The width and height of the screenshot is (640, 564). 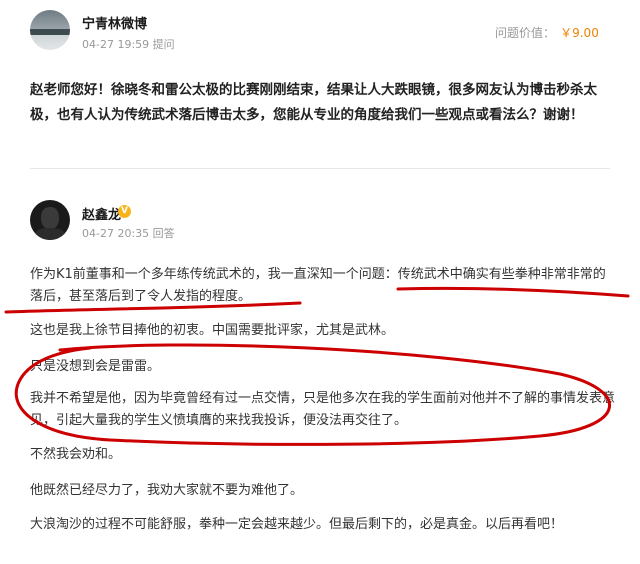 I want to click on question-price: 问题价值： ￥9.00, so click(x=547, y=31).